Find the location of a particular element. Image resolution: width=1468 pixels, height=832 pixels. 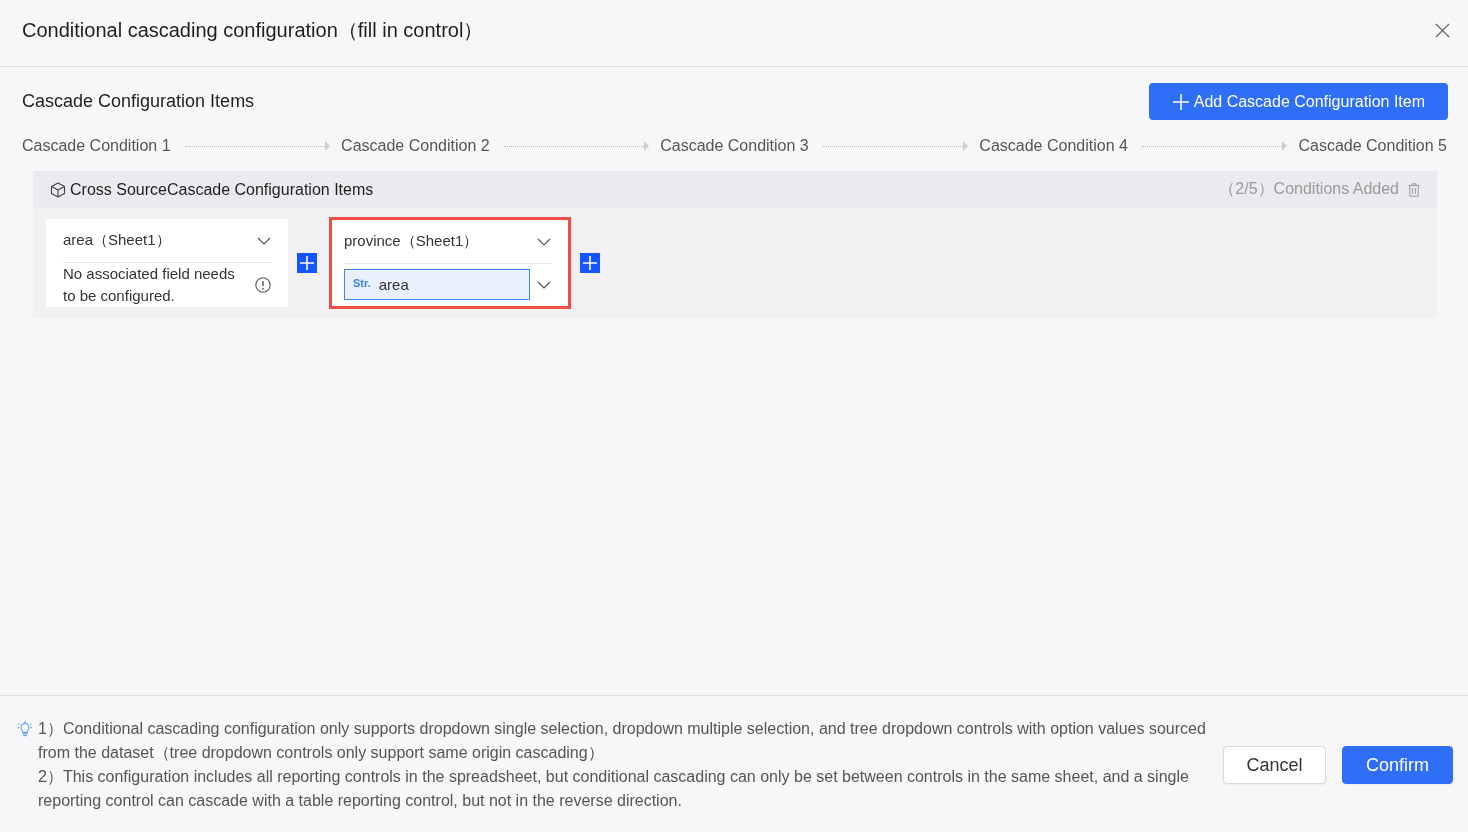

control-select: area（Sheet1） is located at coordinates (167, 241).